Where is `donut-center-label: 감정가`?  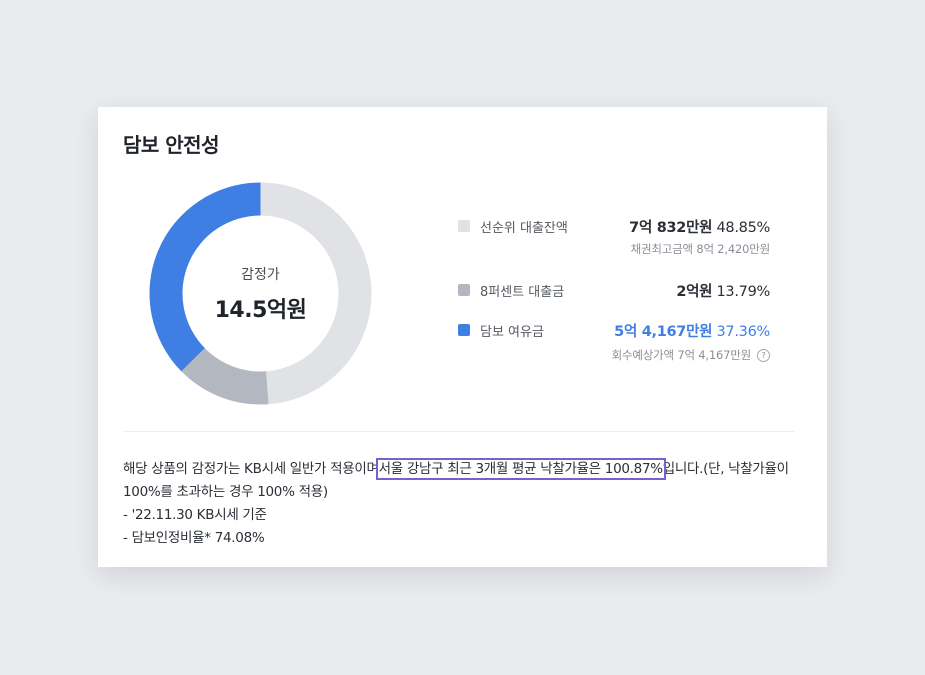
donut-center-label: 감정가 is located at coordinates (260, 274).